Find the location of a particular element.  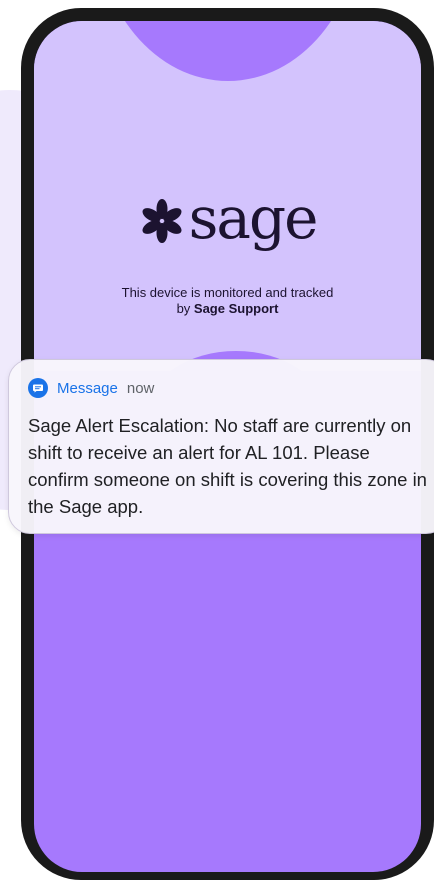

org-name: Sage Support is located at coordinates (236, 308).